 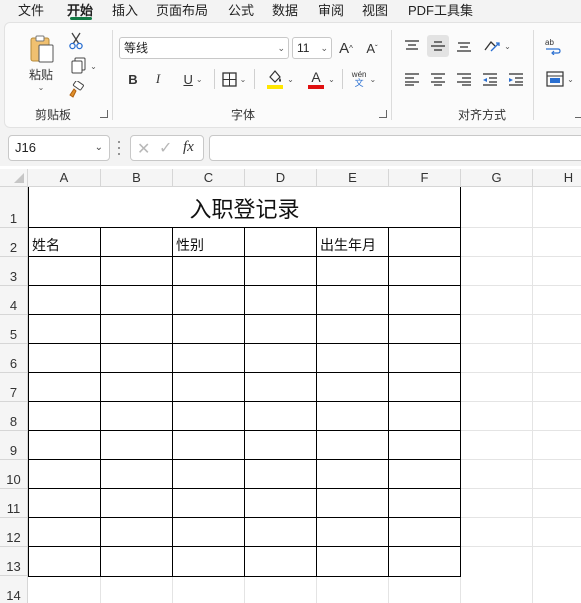 I want to click on svg-text: ab, so click(x=549, y=42).